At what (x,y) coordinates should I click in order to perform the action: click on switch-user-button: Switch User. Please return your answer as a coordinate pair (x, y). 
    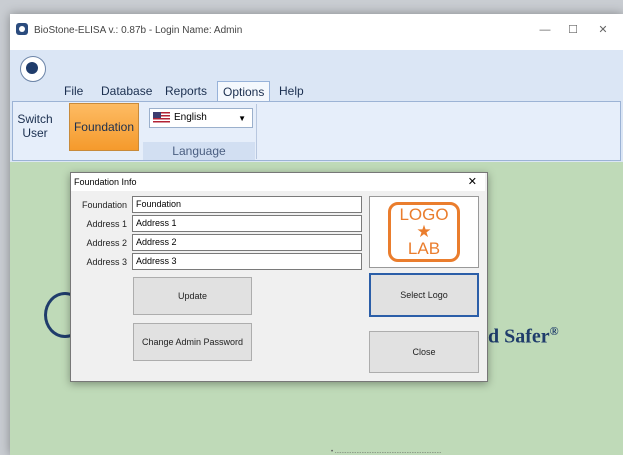
    Looking at the image, I should click on (35, 126).